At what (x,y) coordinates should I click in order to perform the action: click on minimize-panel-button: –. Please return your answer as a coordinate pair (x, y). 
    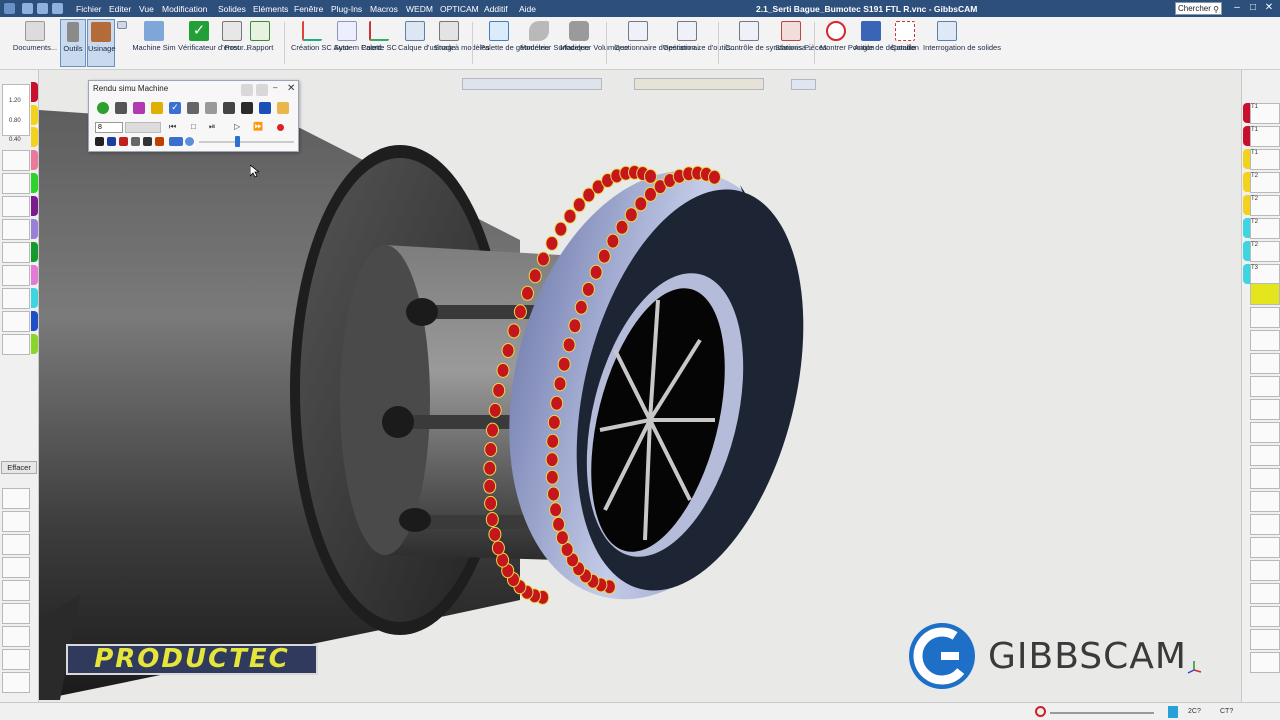
    Looking at the image, I should click on (275, 87).